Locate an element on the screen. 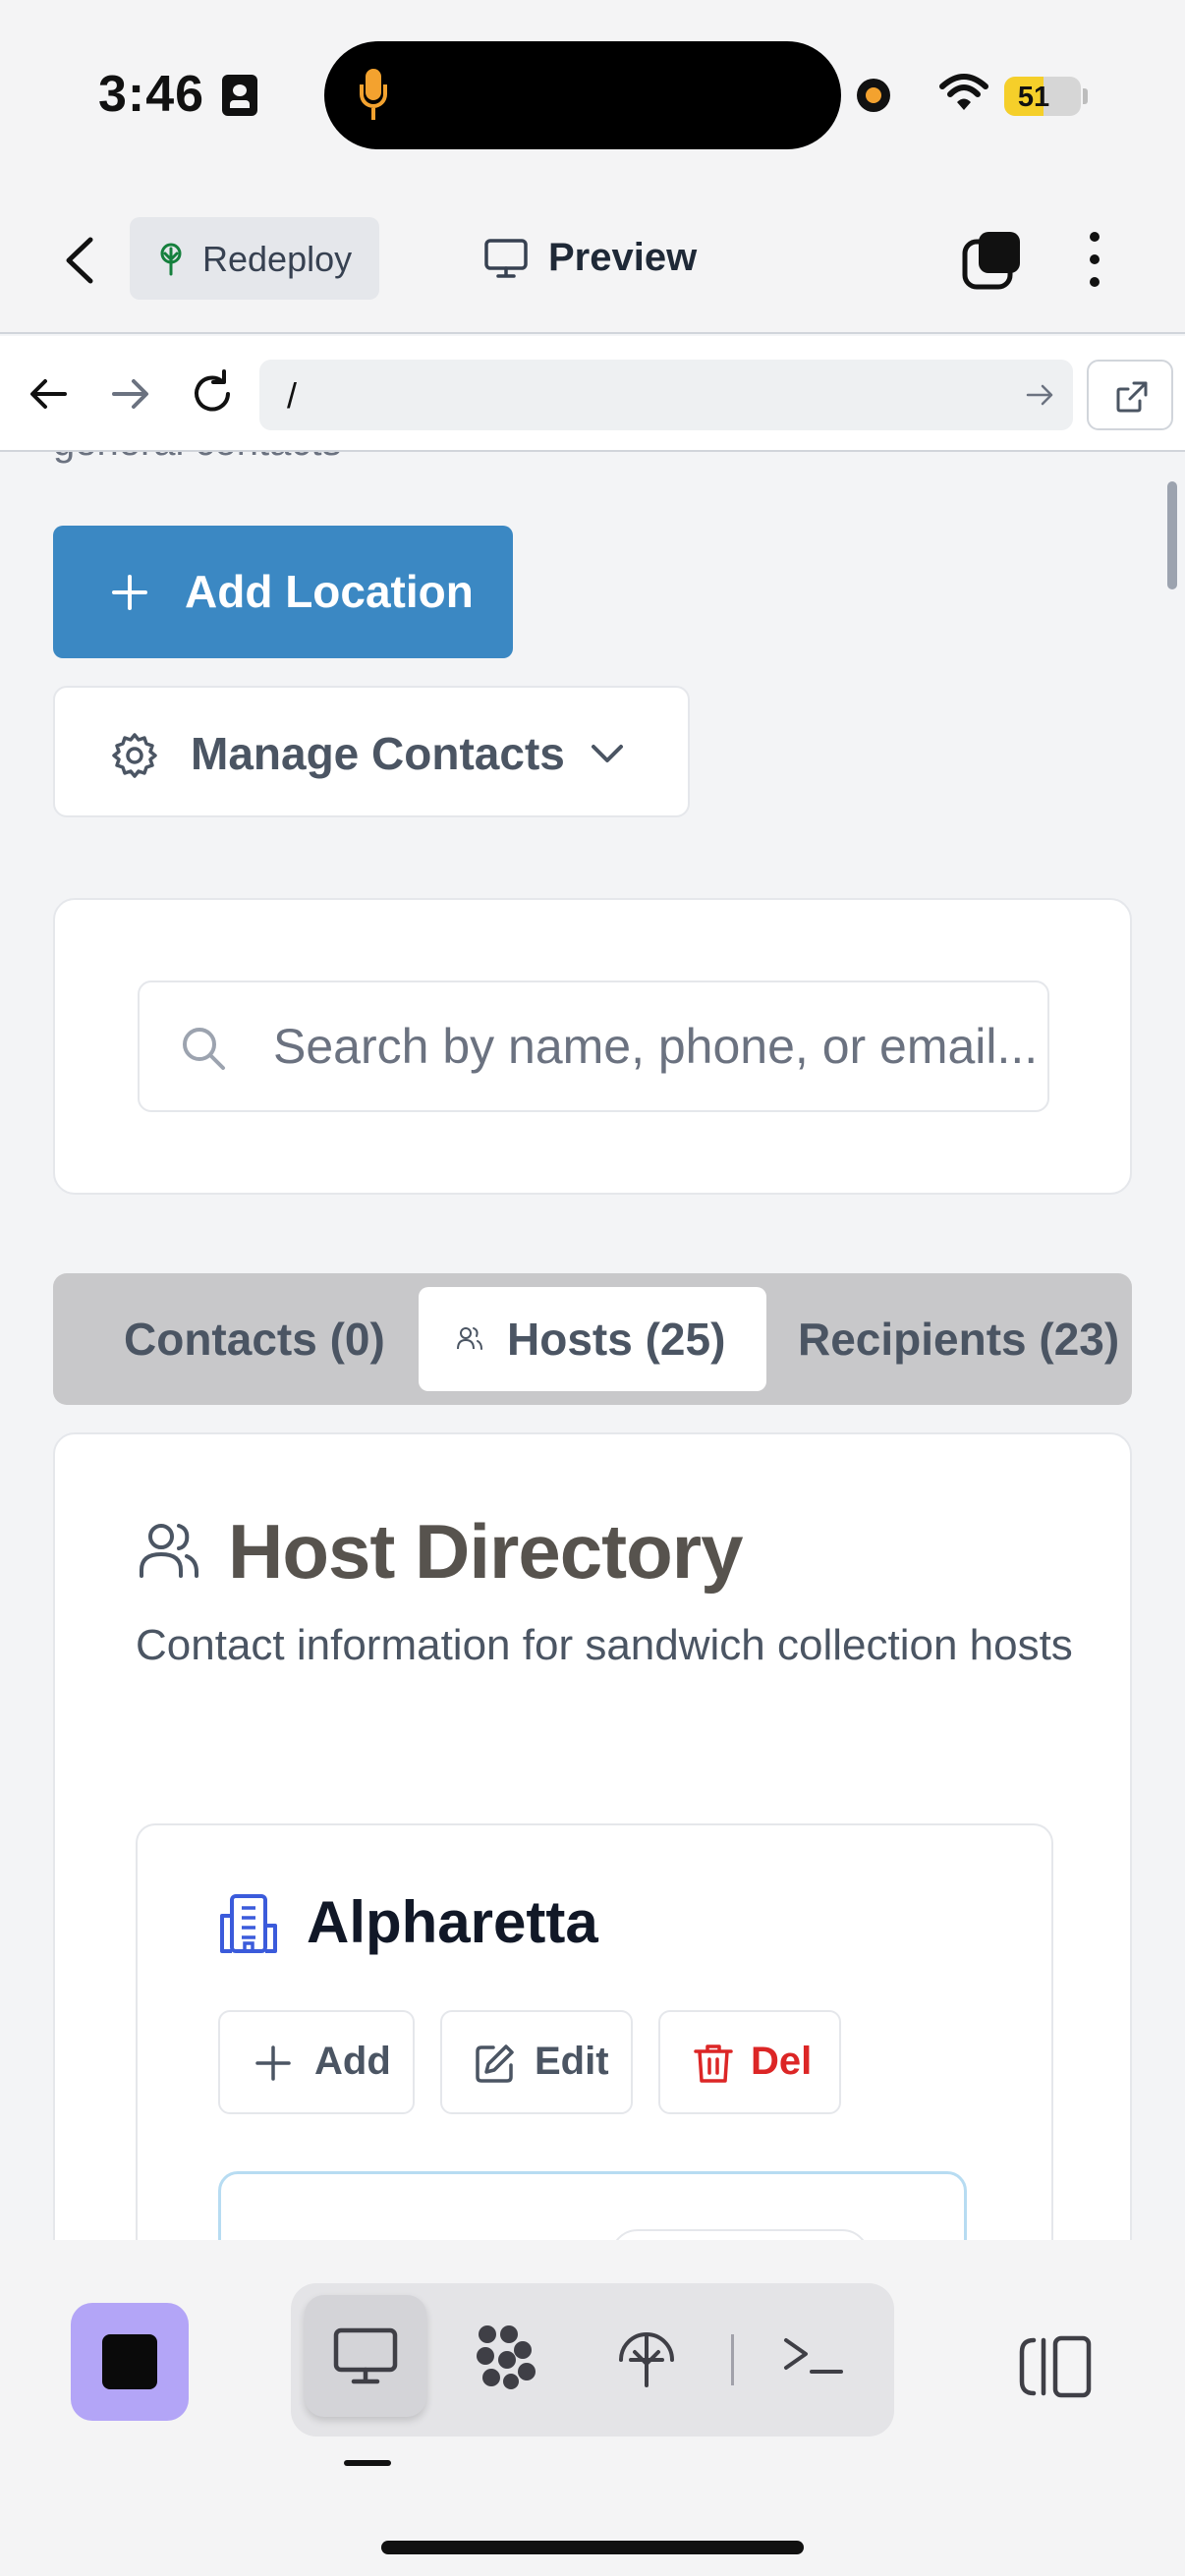 The width and height of the screenshot is (1185, 2576). redeploy-label: Redeploy is located at coordinates (278, 259).